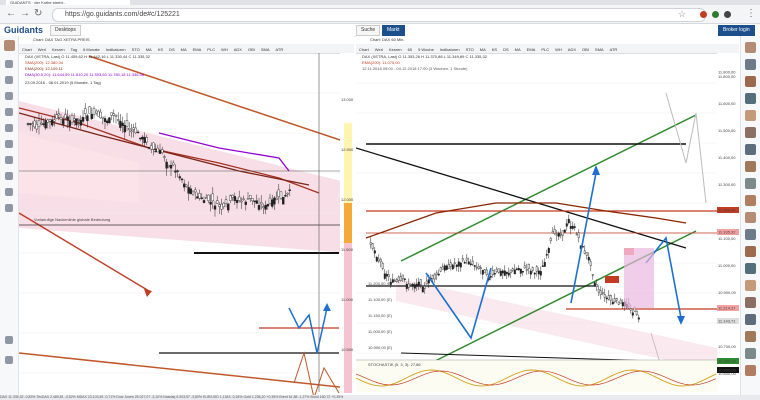  I want to click on desktops-button: Desktops, so click(65, 30).